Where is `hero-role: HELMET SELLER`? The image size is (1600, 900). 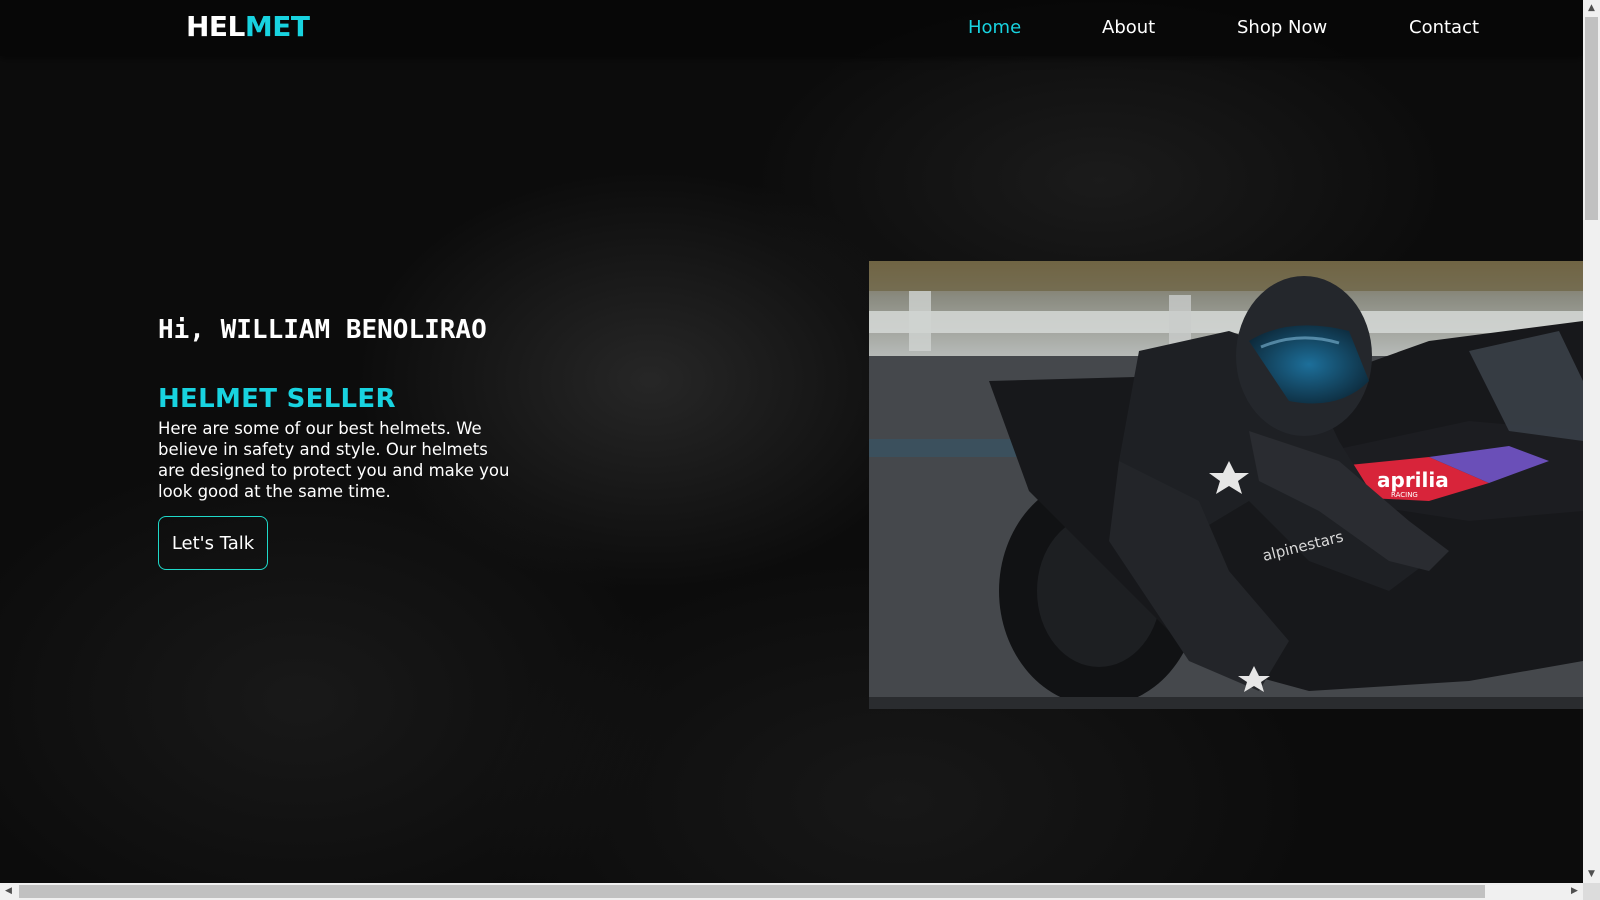 hero-role: HELMET SELLER is located at coordinates (277, 399).